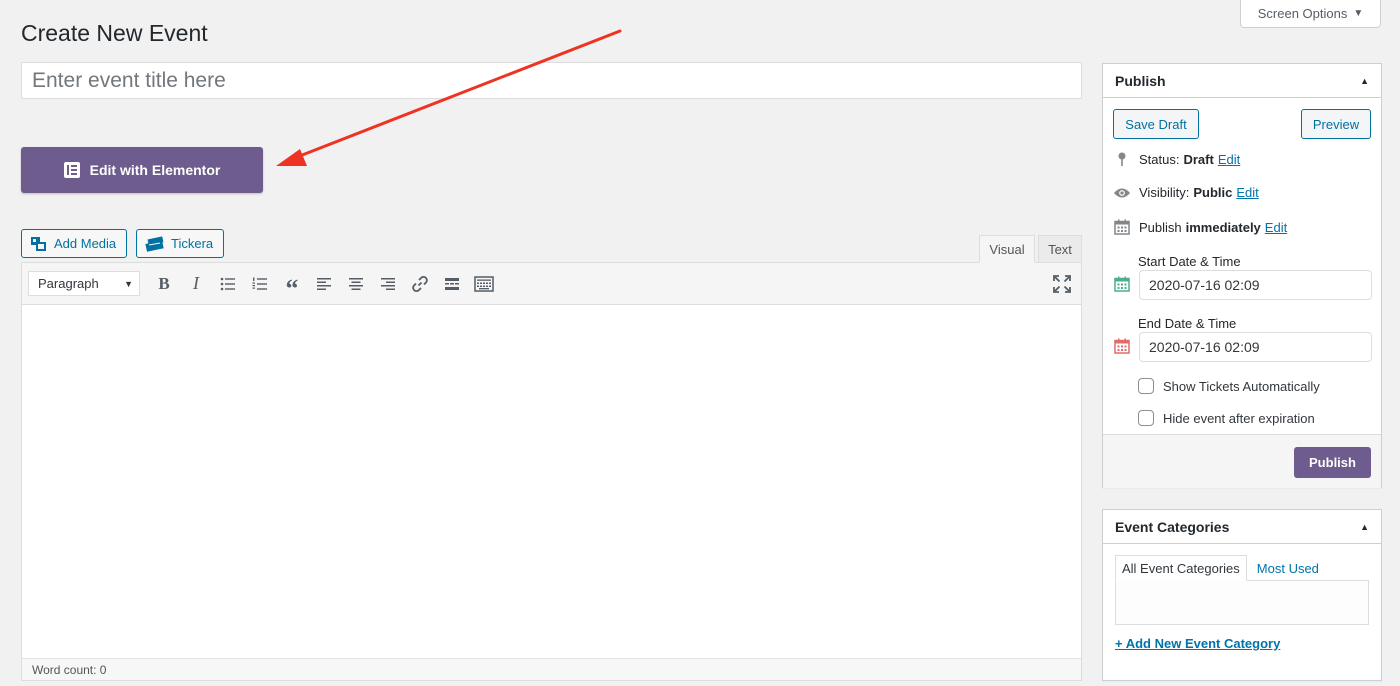 Image resolution: width=1400 pixels, height=686 pixels. I want to click on blockquote-icon: “, so click(292, 286).